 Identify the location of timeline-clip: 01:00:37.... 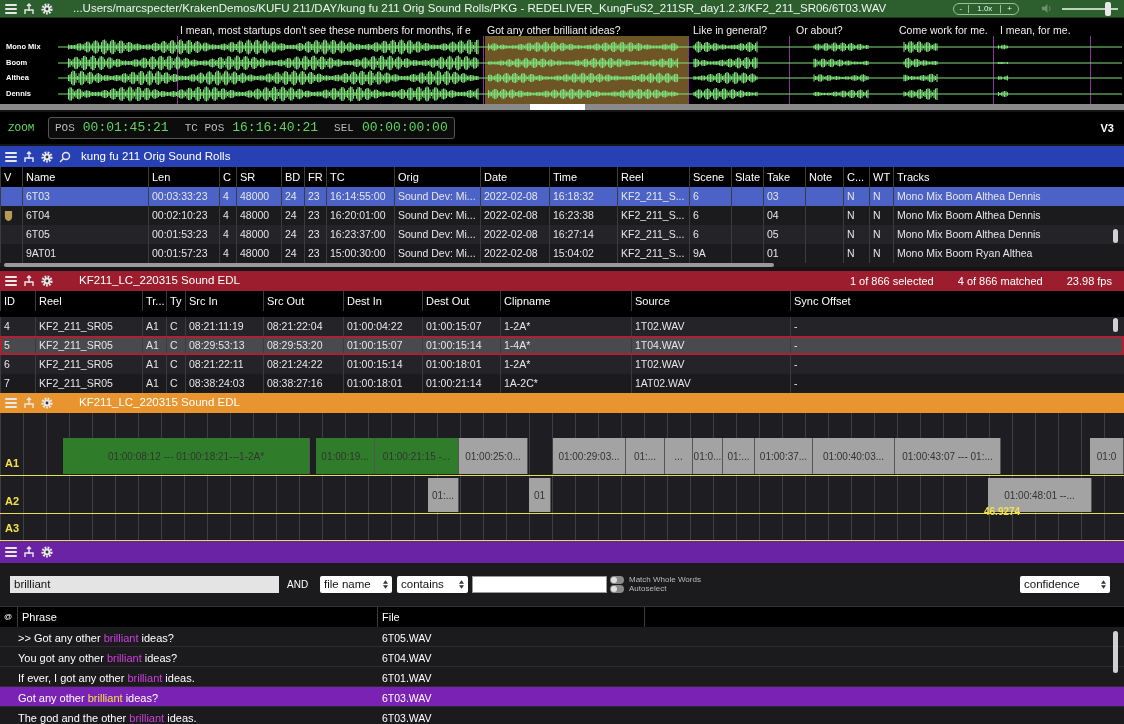
(784, 456).